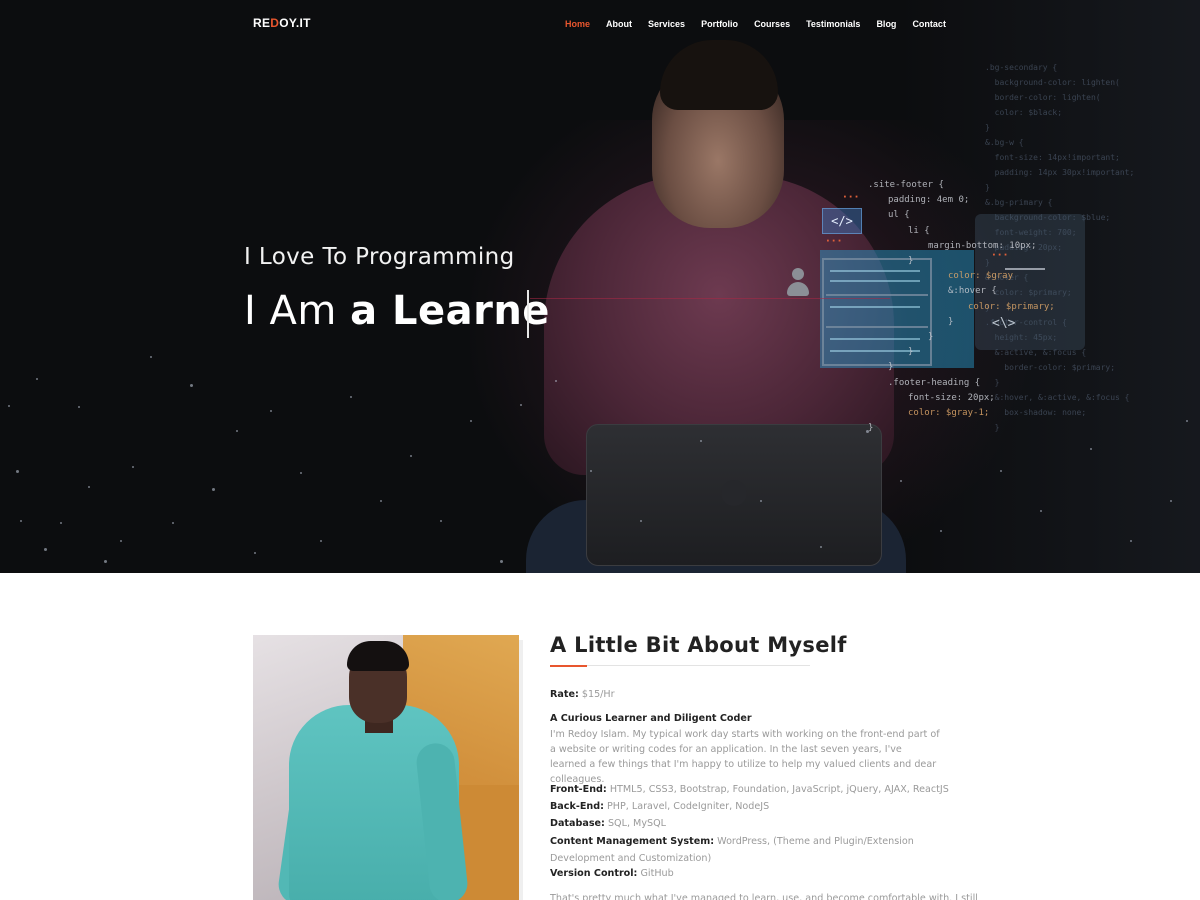  What do you see at coordinates (798, 283) in the screenshot?
I see `user-icon` at bounding box center [798, 283].